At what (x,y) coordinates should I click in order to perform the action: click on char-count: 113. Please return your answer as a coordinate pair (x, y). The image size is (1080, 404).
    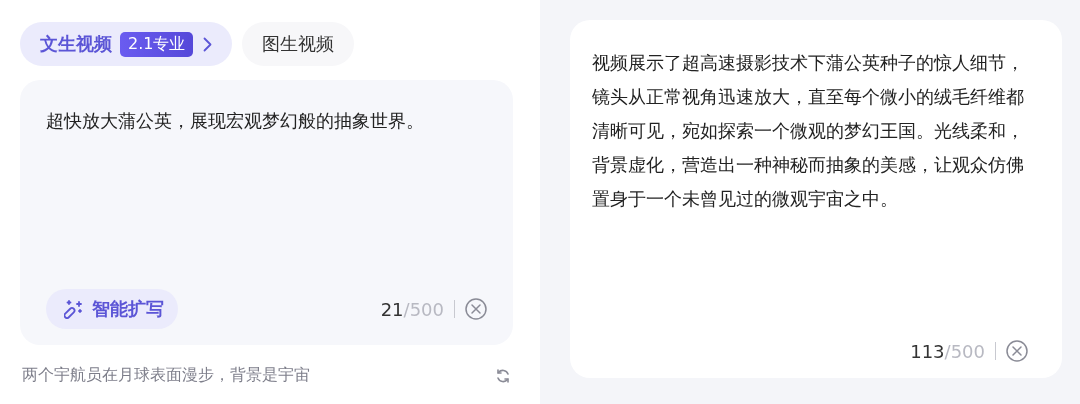
    Looking at the image, I should click on (927, 351).